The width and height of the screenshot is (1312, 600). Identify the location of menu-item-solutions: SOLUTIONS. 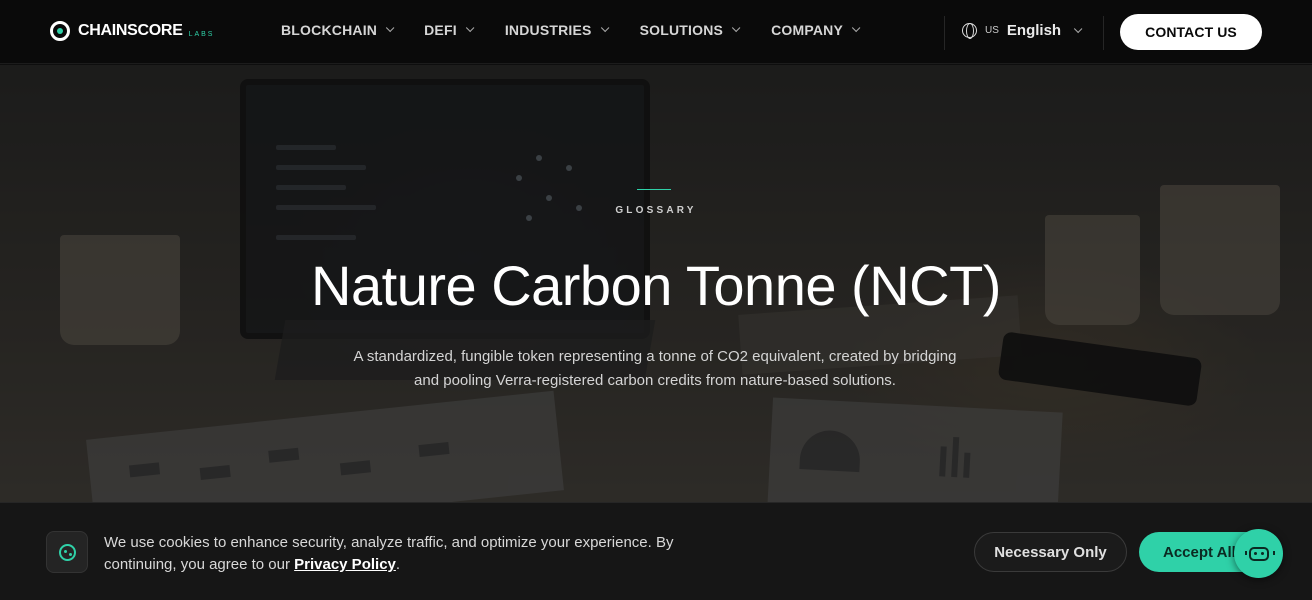
(690, 30).